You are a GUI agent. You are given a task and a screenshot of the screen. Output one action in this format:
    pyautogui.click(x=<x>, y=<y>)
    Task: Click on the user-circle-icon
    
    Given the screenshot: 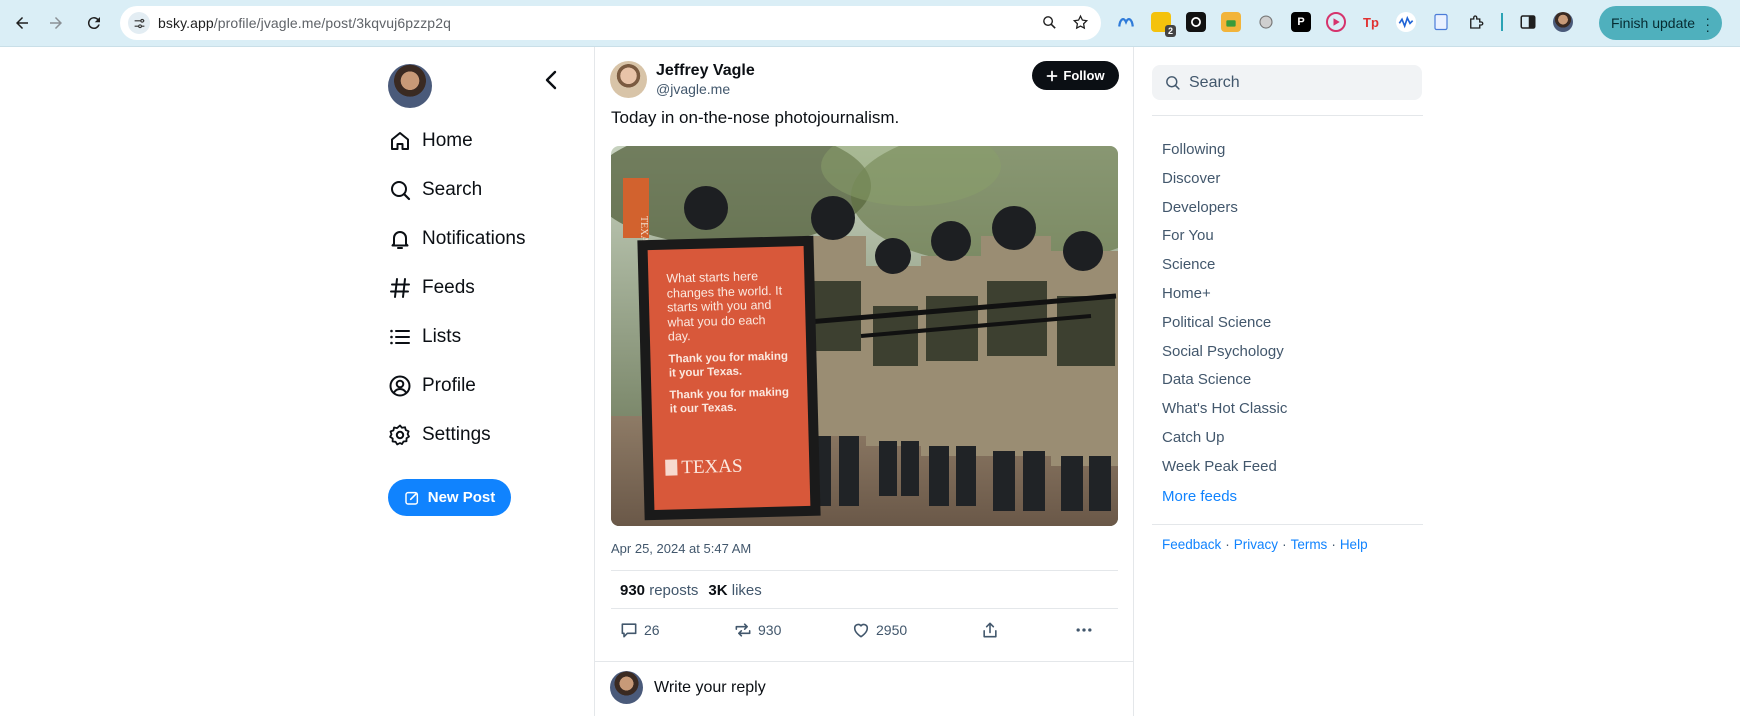 What is the action you would take?
    pyautogui.click(x=400, y=385)
    